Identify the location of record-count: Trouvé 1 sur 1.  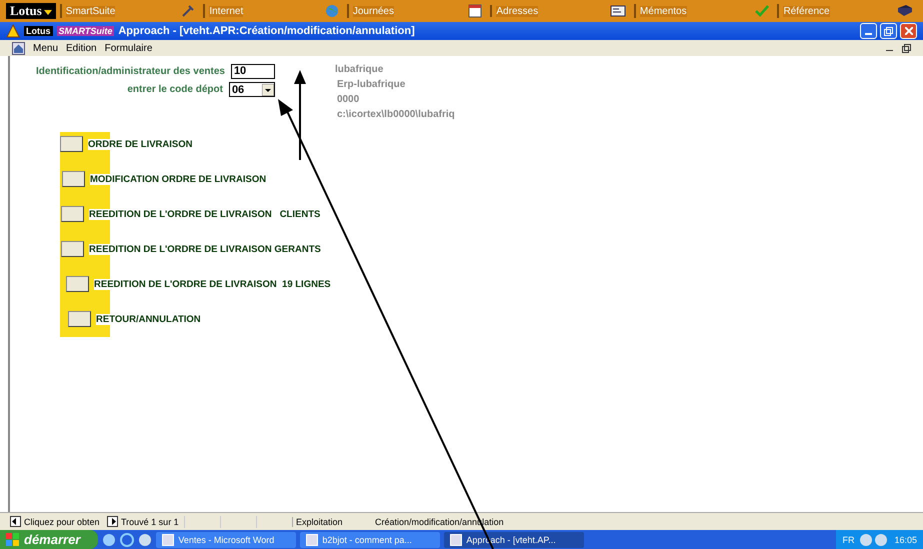
(150, 521).